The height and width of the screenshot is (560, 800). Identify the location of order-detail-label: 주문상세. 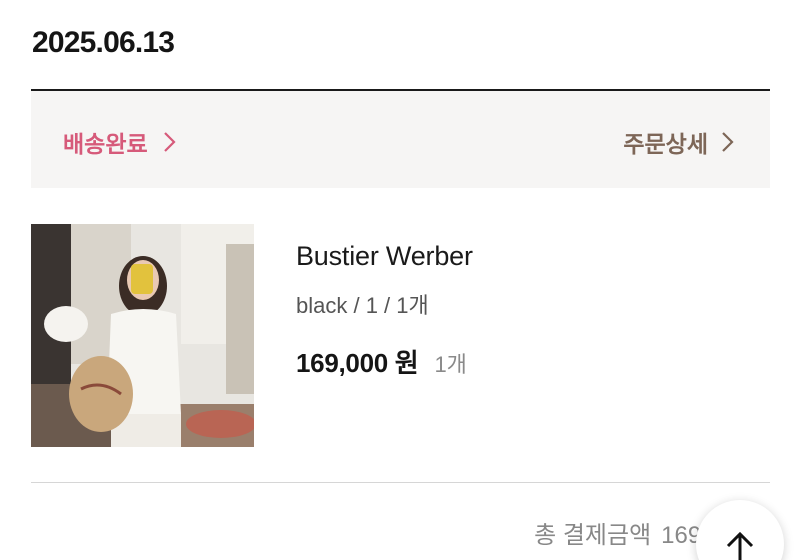
(665, 144).